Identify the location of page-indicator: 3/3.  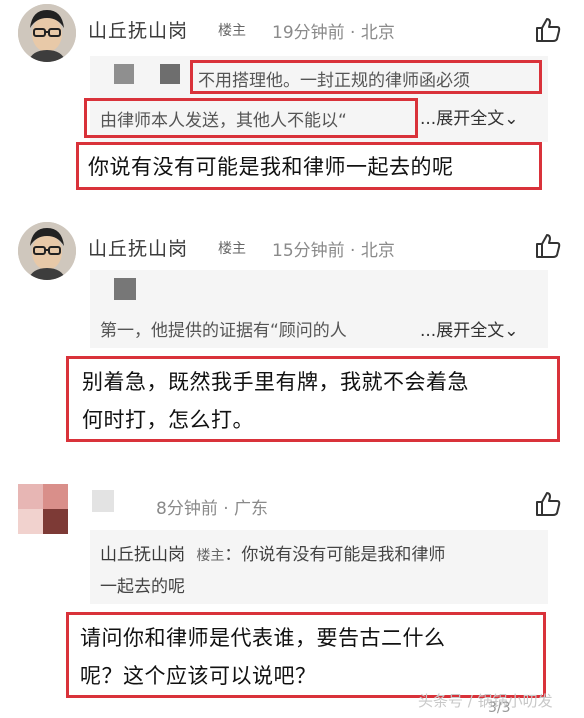
(499, 708).